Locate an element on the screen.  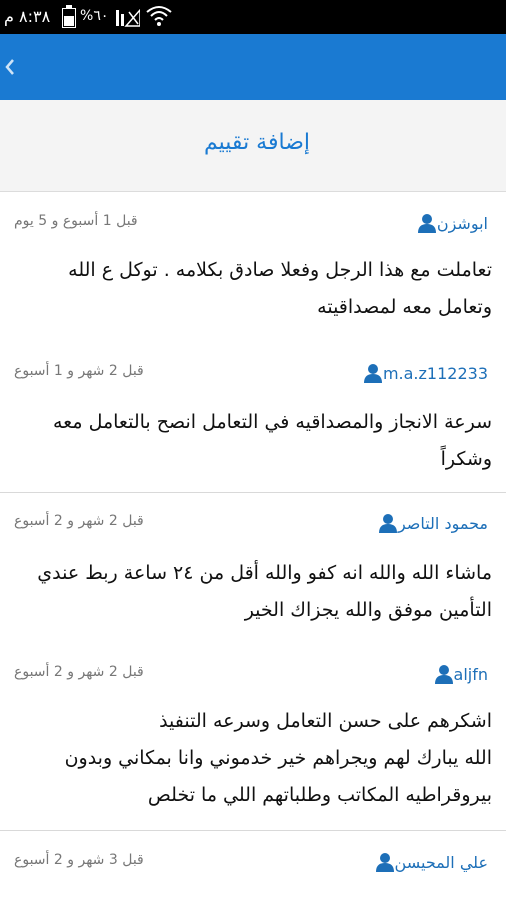
review-user: علي المحيسن is located at coordinates (428, 862).